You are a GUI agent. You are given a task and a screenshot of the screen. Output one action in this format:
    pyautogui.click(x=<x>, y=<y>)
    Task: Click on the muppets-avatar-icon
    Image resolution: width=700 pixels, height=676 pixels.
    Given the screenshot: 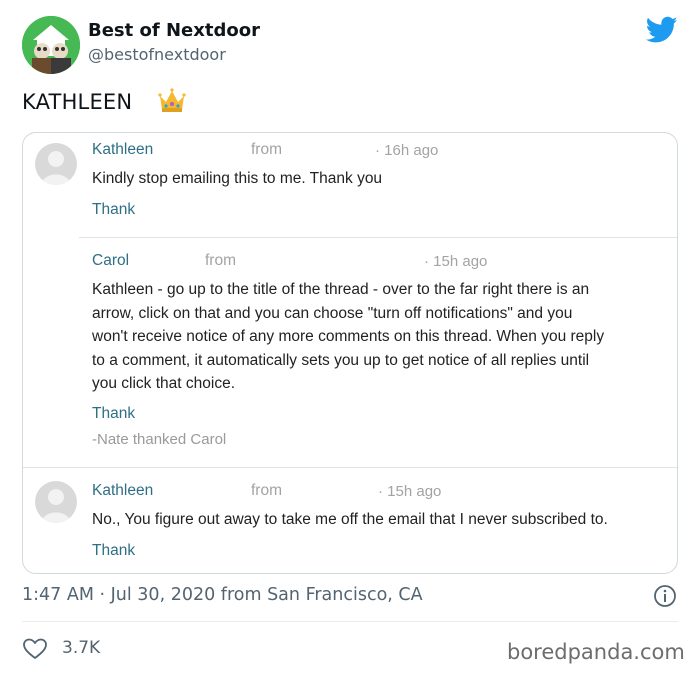 What is the action you would take?
    pyautogui.click(x=51, y=45)
    